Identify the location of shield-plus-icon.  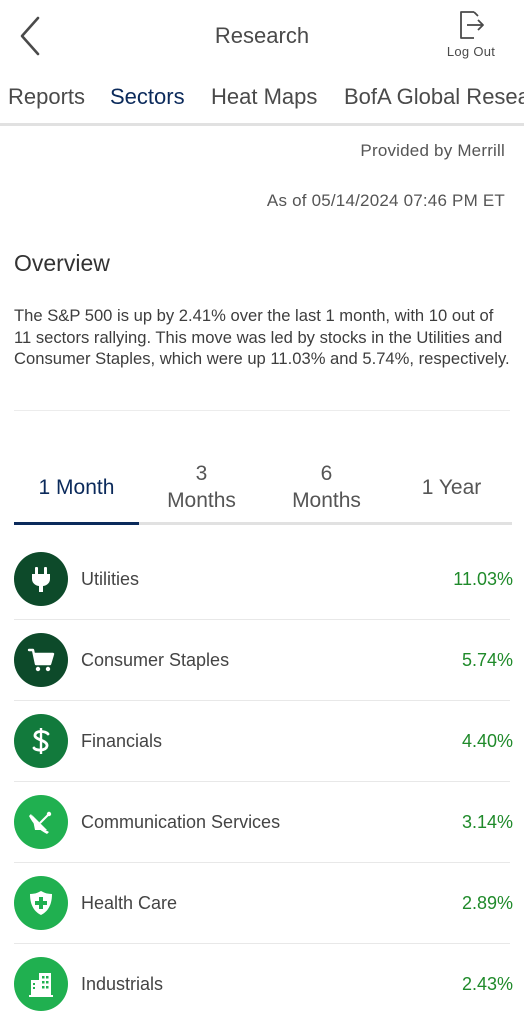
(41, 903).